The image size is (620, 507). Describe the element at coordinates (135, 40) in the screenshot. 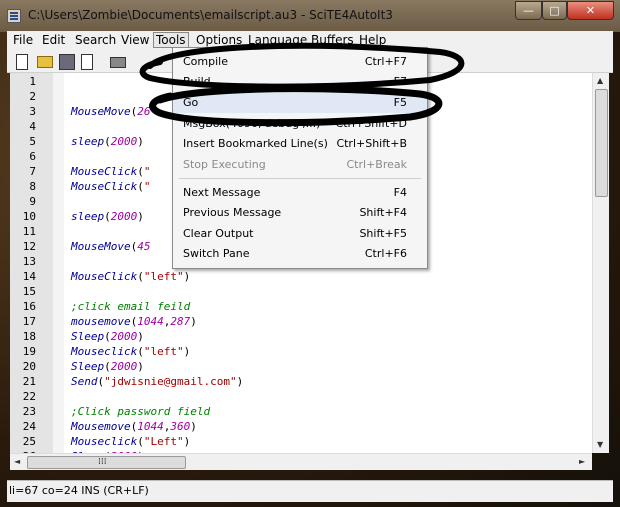

I see `menu-view: View` at that location.